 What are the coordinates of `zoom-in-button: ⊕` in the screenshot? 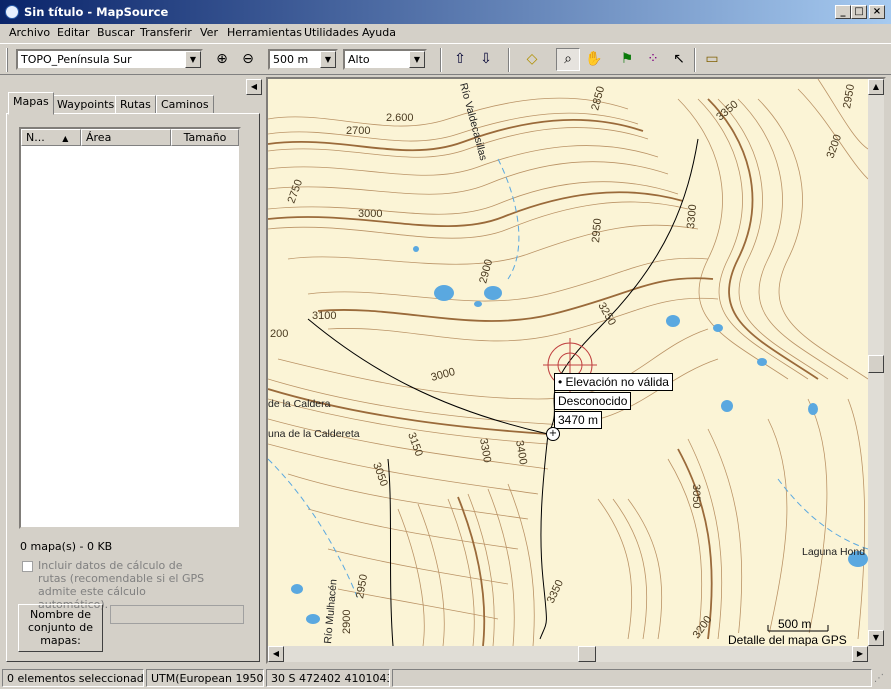 It's located at (222, 59).